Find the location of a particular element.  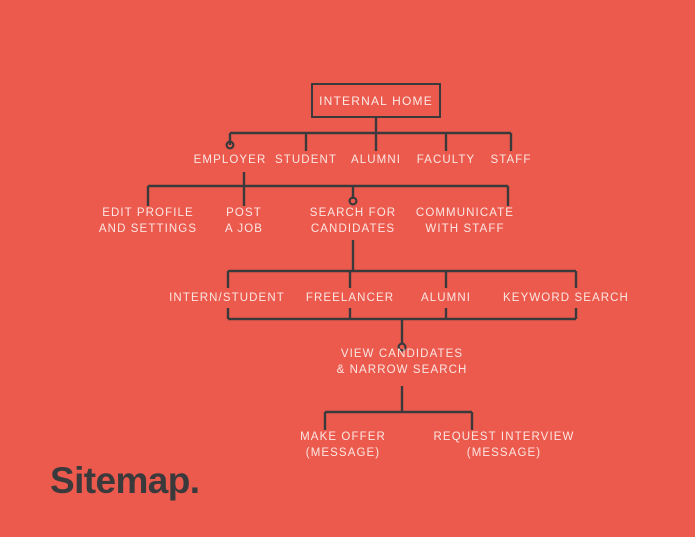

node-post-a-job: POST A JOB is located at coordinates (244, 221).